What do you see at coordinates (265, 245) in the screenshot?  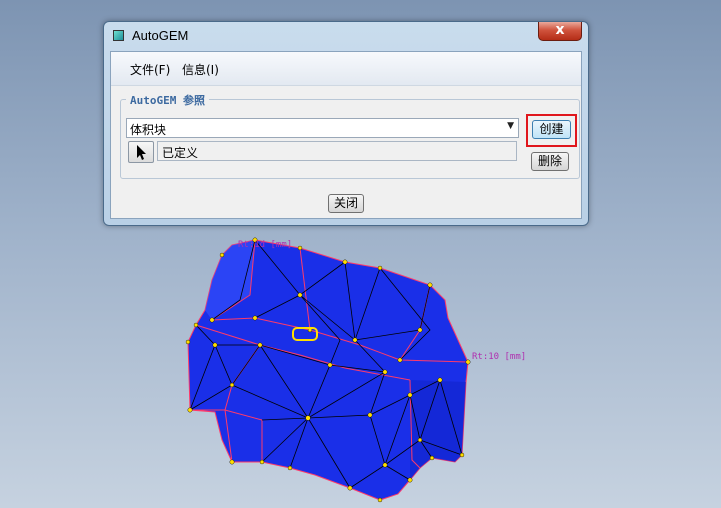 I see `dimension-label-top: Rt:1d [mm]` at bounding box center [265, 245].